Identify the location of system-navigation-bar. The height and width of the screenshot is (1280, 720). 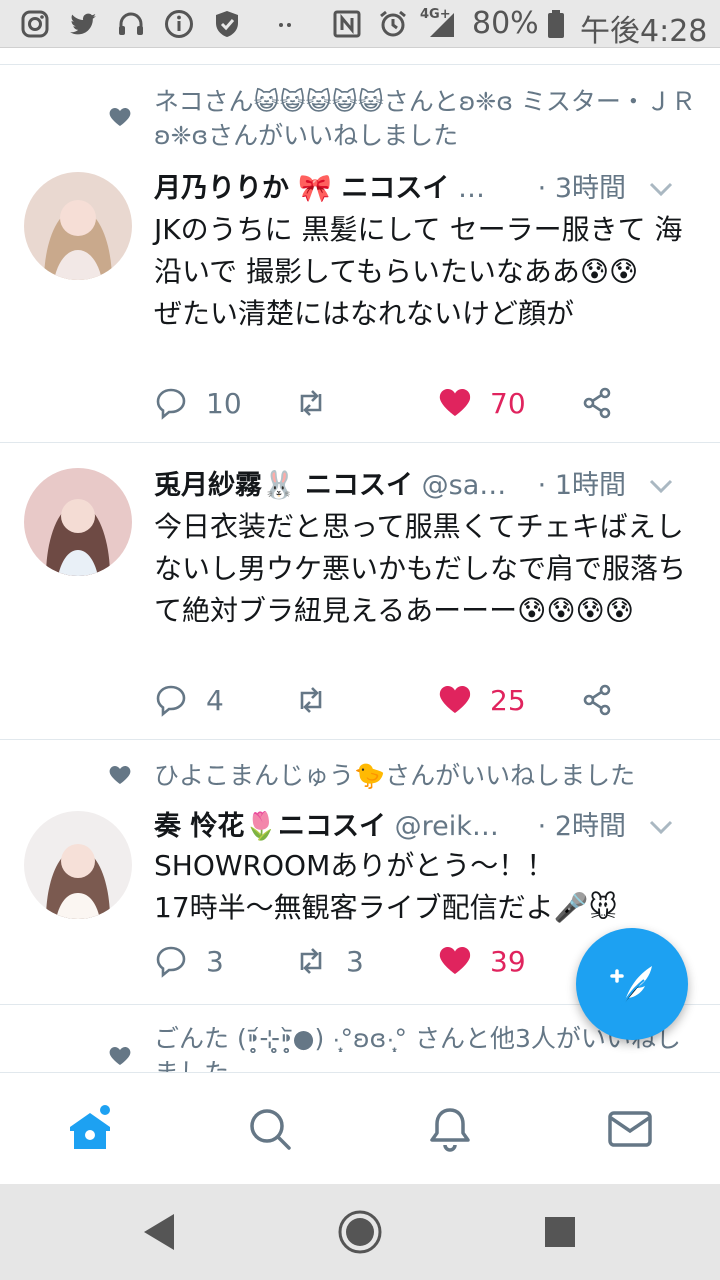
(360, 1232).